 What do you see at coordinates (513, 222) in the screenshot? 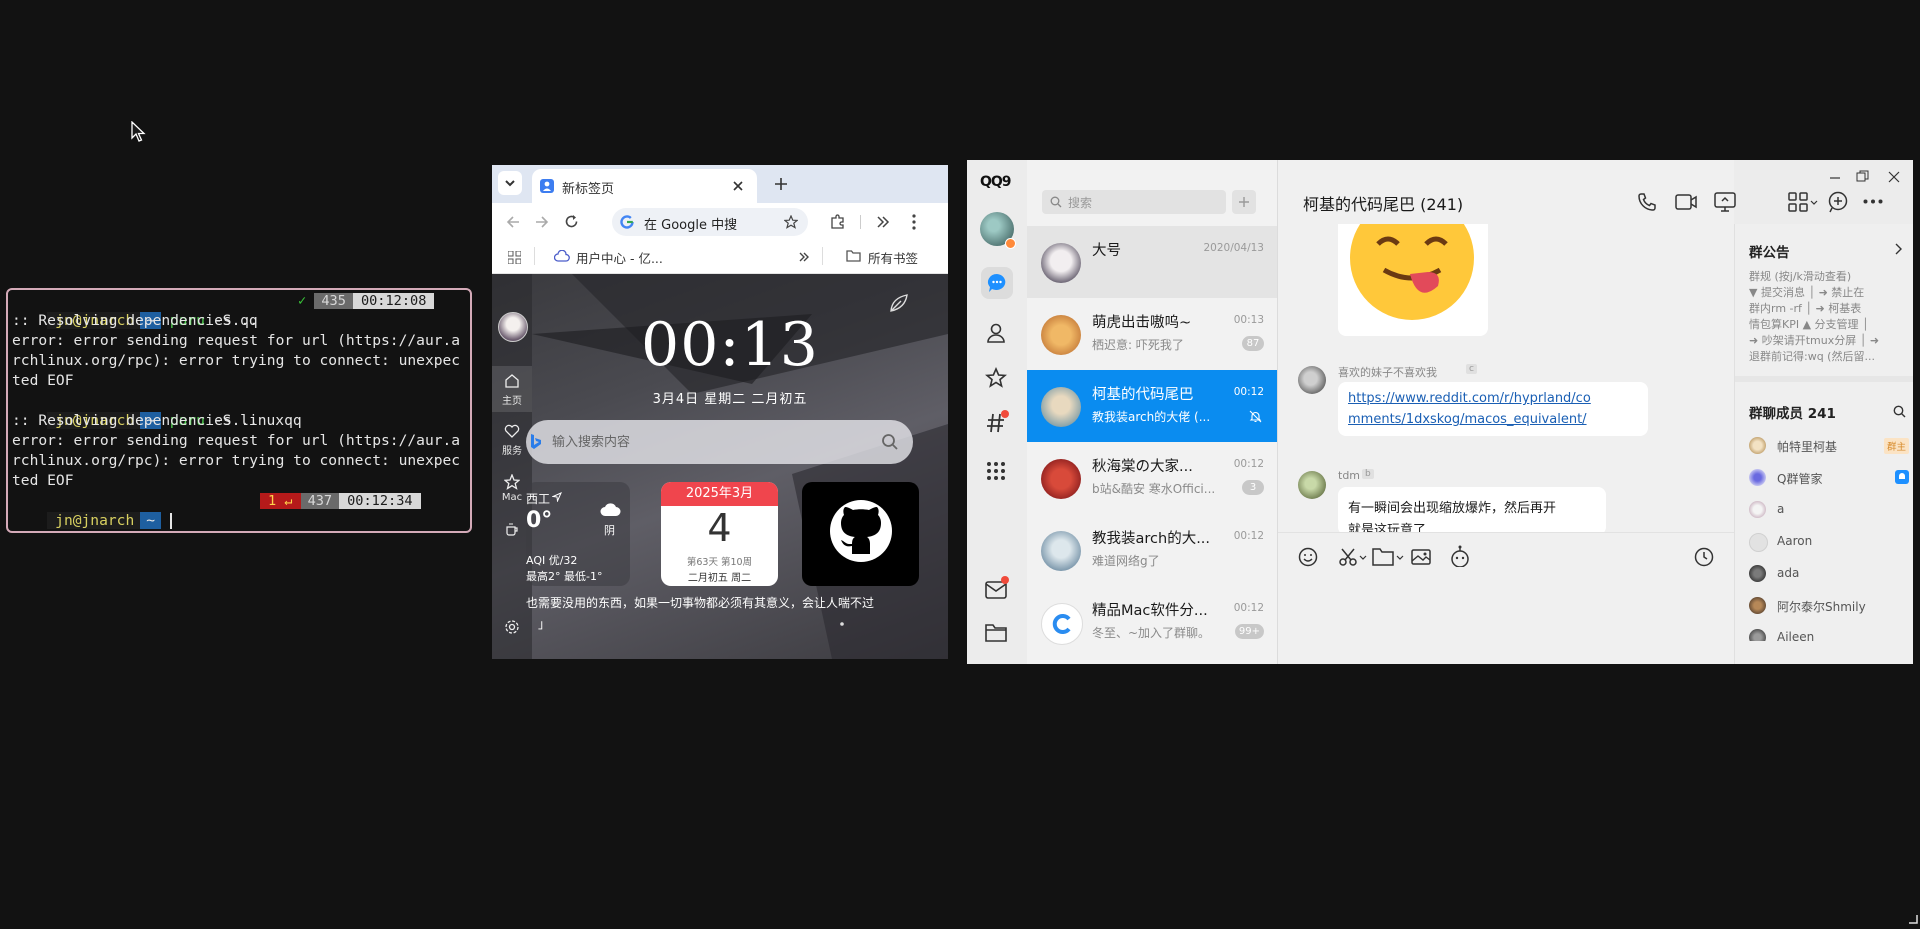
I see `back-arrow-icon` at bounding box center [513, 222].